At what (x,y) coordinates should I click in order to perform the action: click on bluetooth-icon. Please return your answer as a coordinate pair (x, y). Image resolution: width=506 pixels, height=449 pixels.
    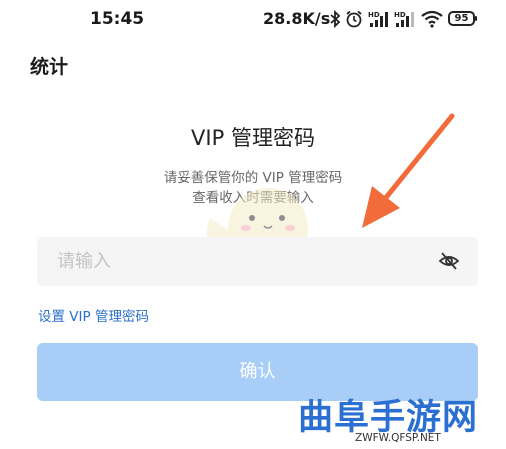
    Looking at the image, I should click on (335, 19).